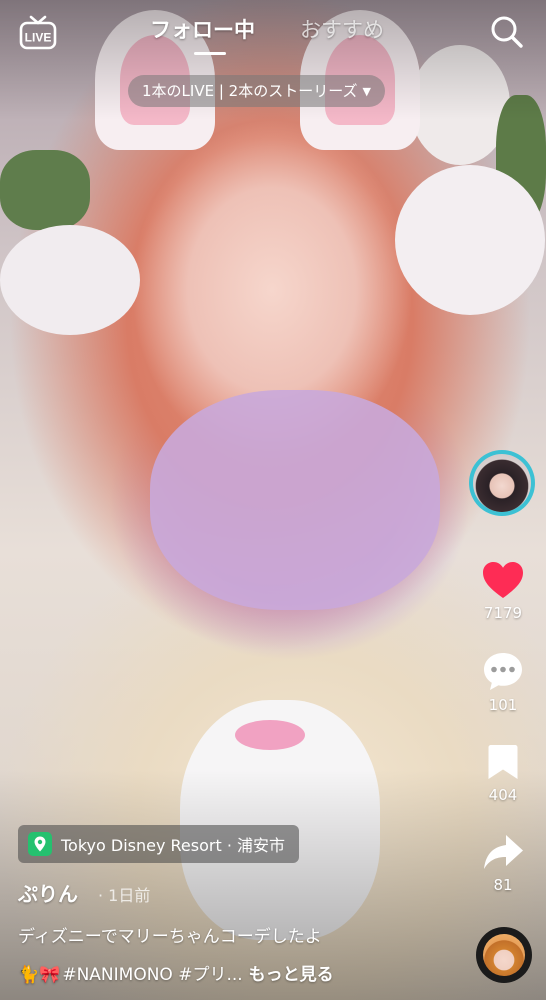  I want to click on see-more-button: もっと見る, so click(291, 975).